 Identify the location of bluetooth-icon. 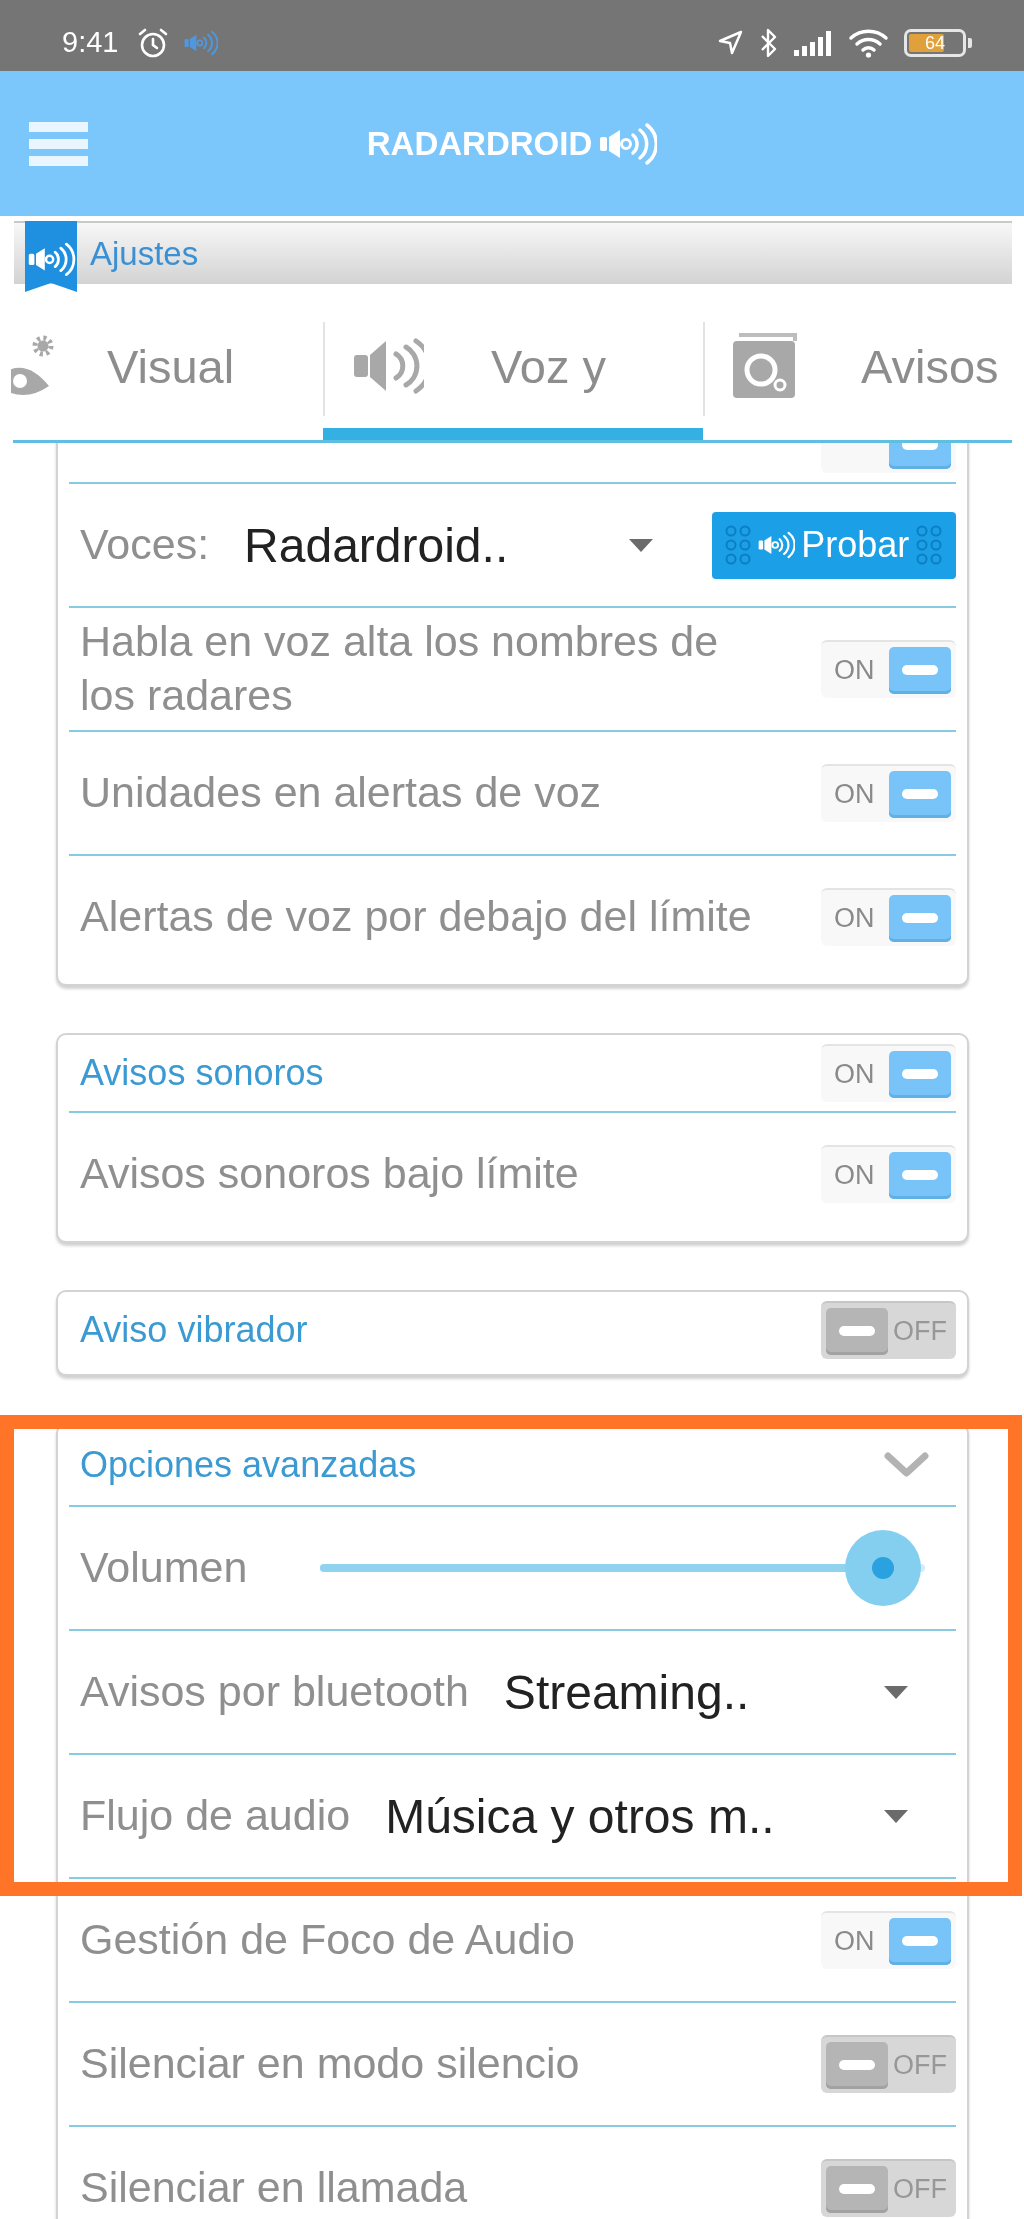
(769, 42).